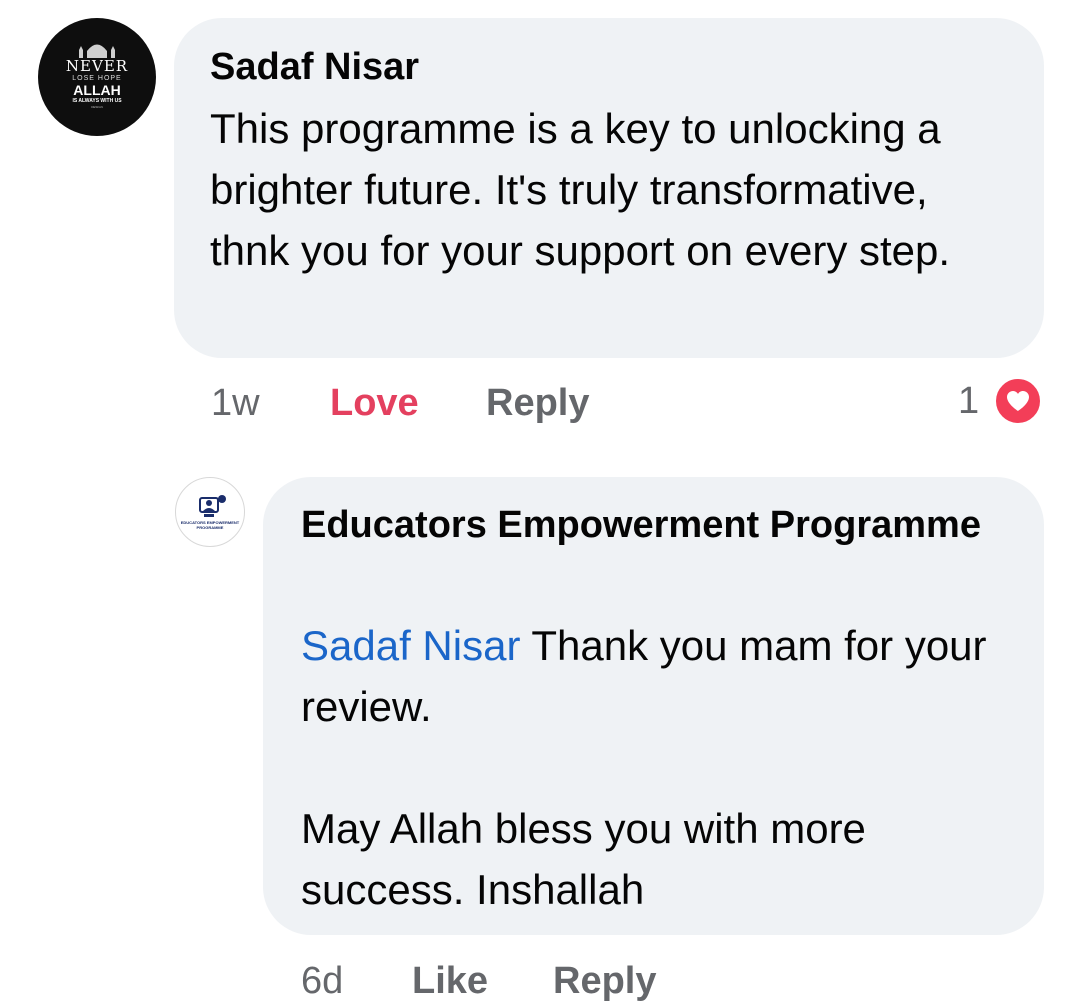 Image resolution: width=1080 pixels, height=1008 pixels. Describe the element at coordinates (314, 67) in the screenshot. I see `comment-author-name: Sadaf Nisar` at that location.